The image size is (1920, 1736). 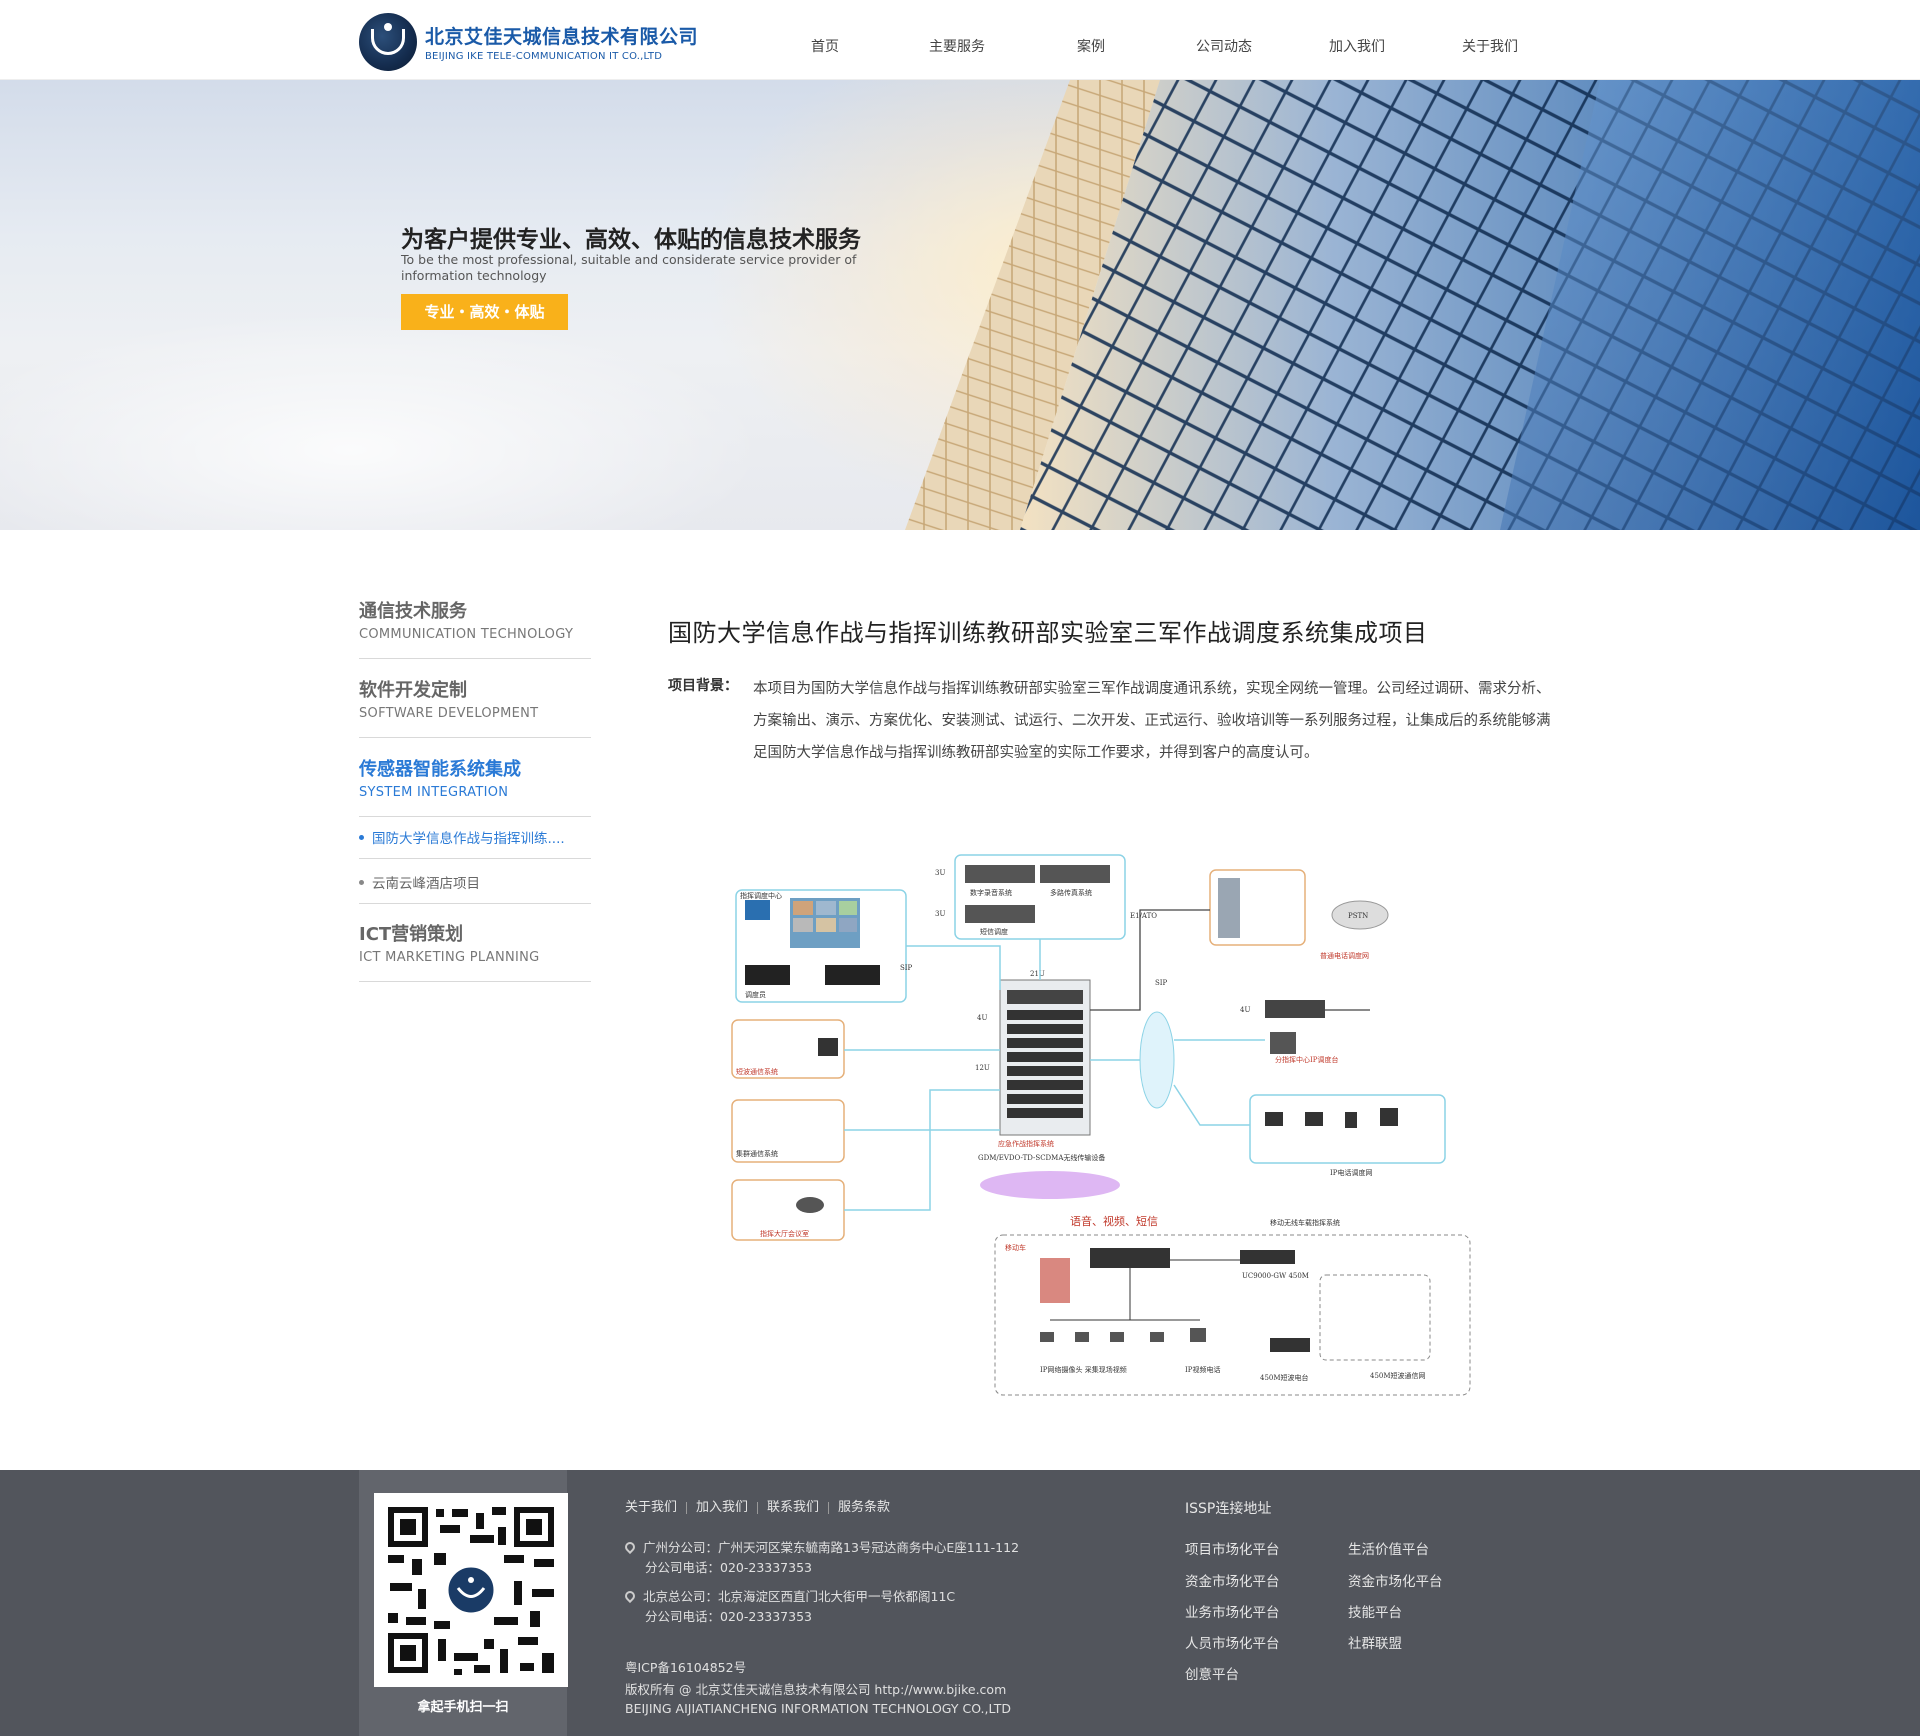 What do you see at coordinates (1091, 46) in the screenshot?
I see `nav-cases: 案例` at bounding box center [1091, 46].